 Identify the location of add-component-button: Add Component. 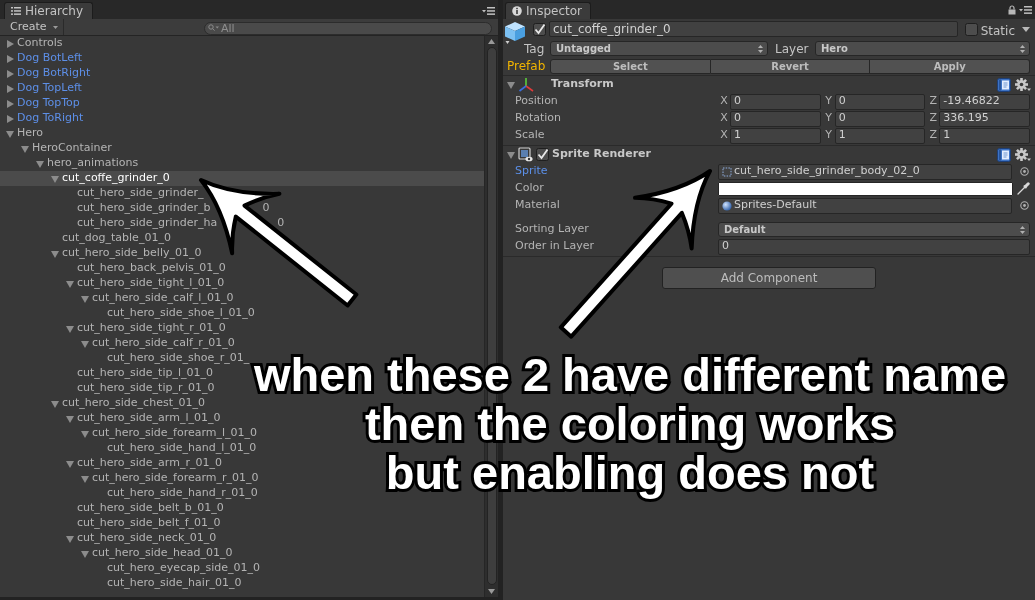
(769, 278).